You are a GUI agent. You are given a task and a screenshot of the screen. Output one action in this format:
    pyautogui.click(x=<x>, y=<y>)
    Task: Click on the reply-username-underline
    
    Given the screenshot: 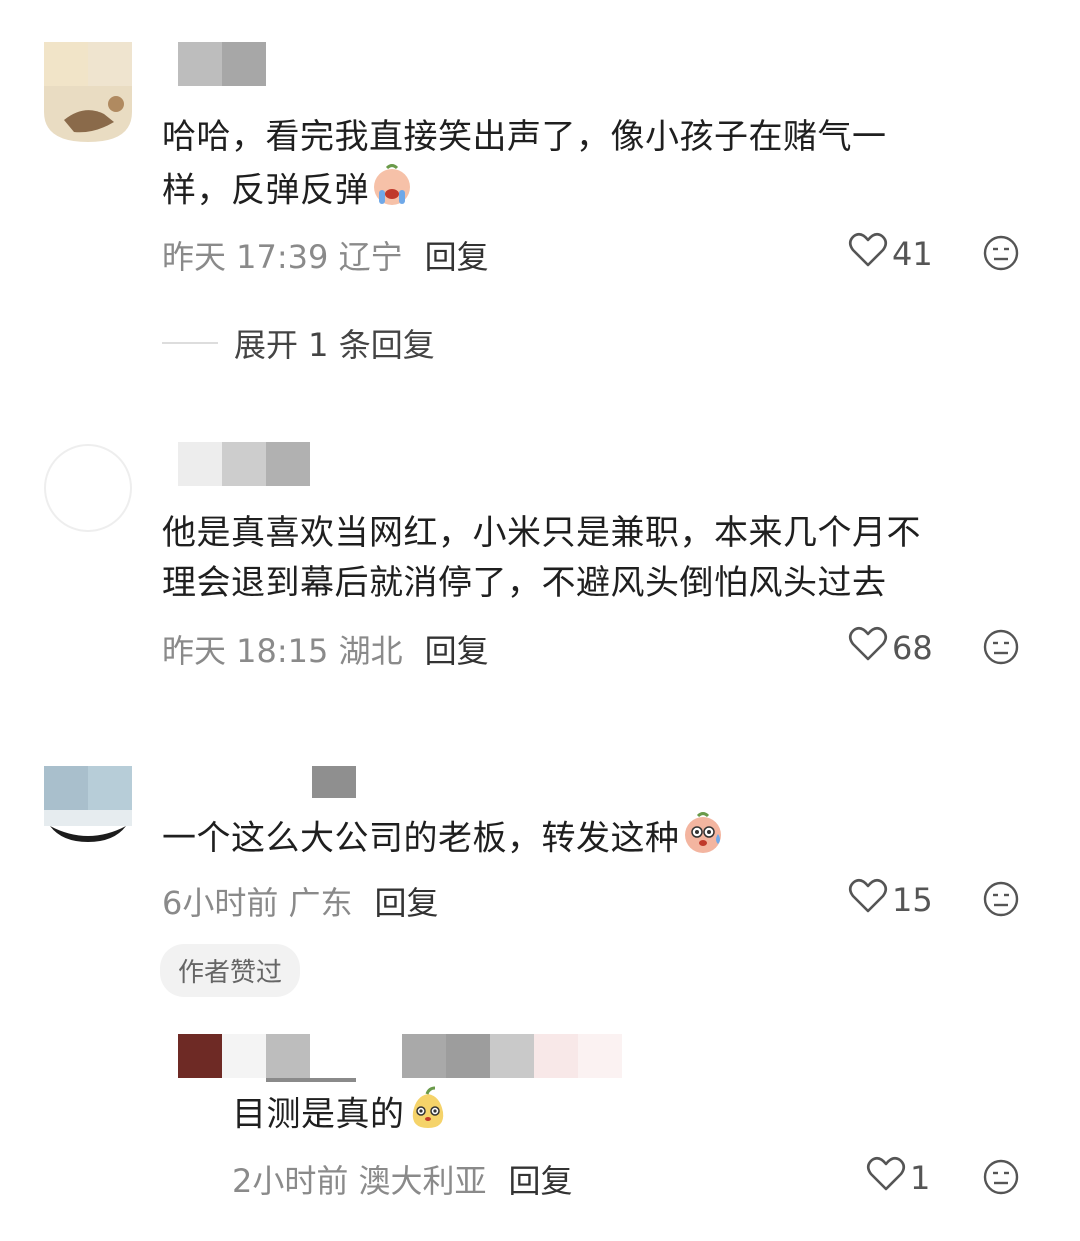 What is the action you would take?
    pyautogui.click(x=311, y=1080)
    